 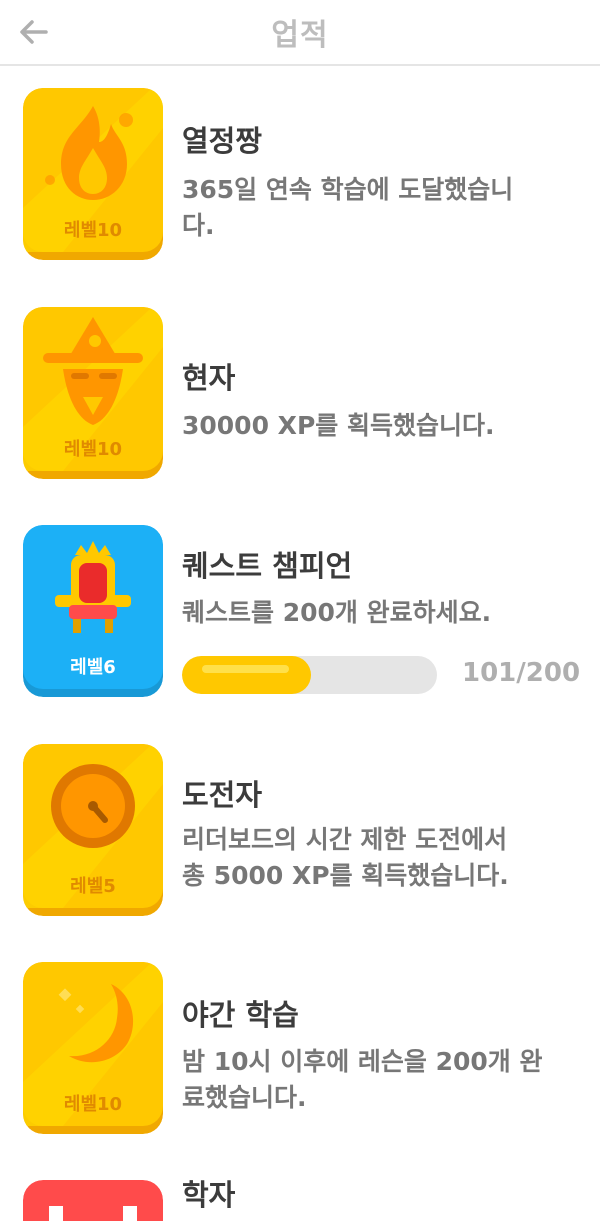 I want to click on achievement-description: 퀘스트를 200개 완료하세요., so click(x=337, y=612).